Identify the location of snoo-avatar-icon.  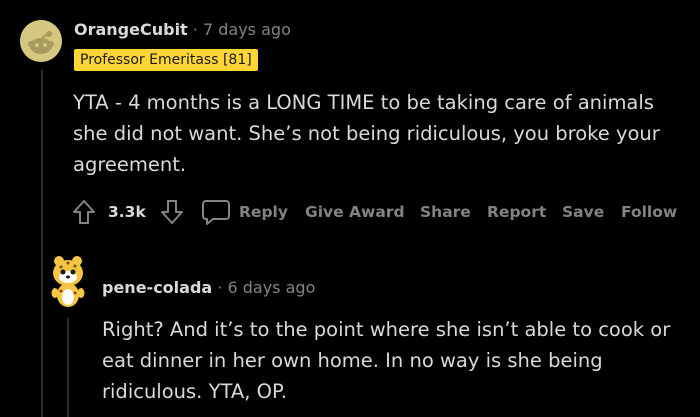
(41, 41).